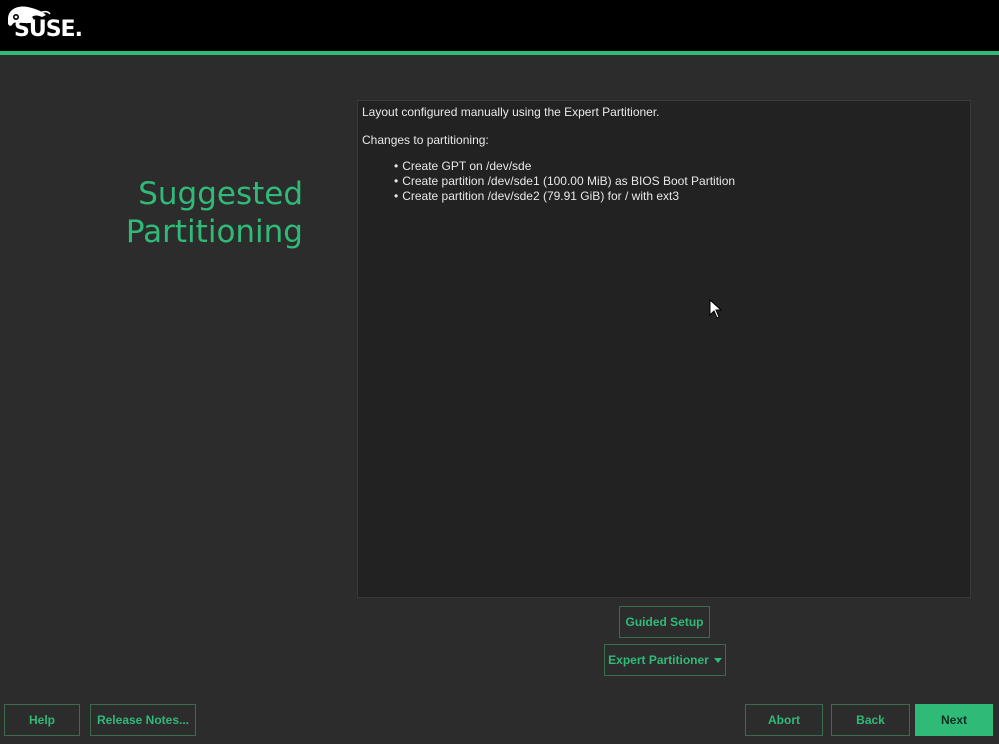  Describe the element at coordinates (214, 213) in the screenshot. I see `page-title: Suggested Partitioning` at that location.